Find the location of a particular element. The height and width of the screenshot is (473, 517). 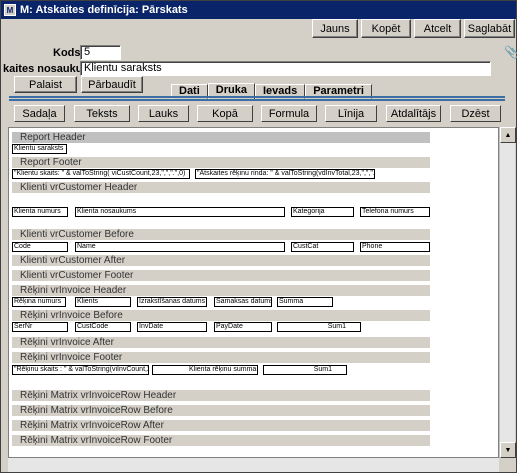

field-custcat: CustCat is located at coordinates (322, 247).